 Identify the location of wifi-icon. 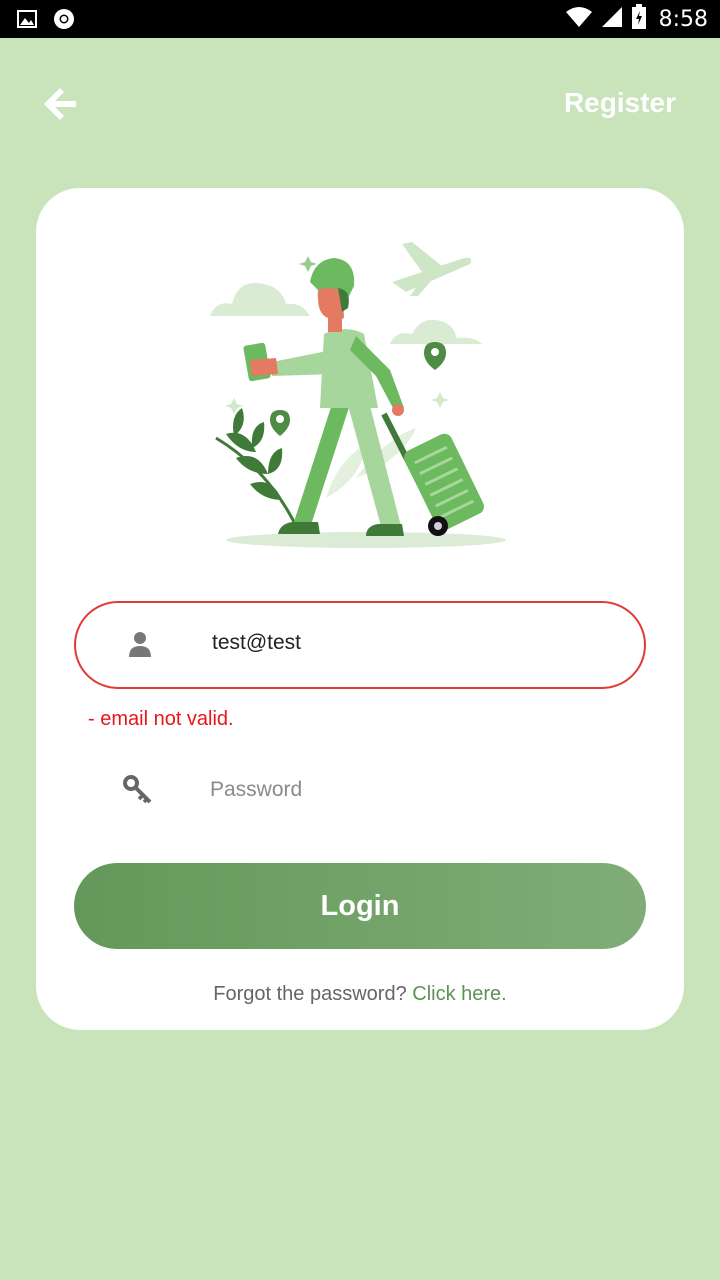
(579, 19).